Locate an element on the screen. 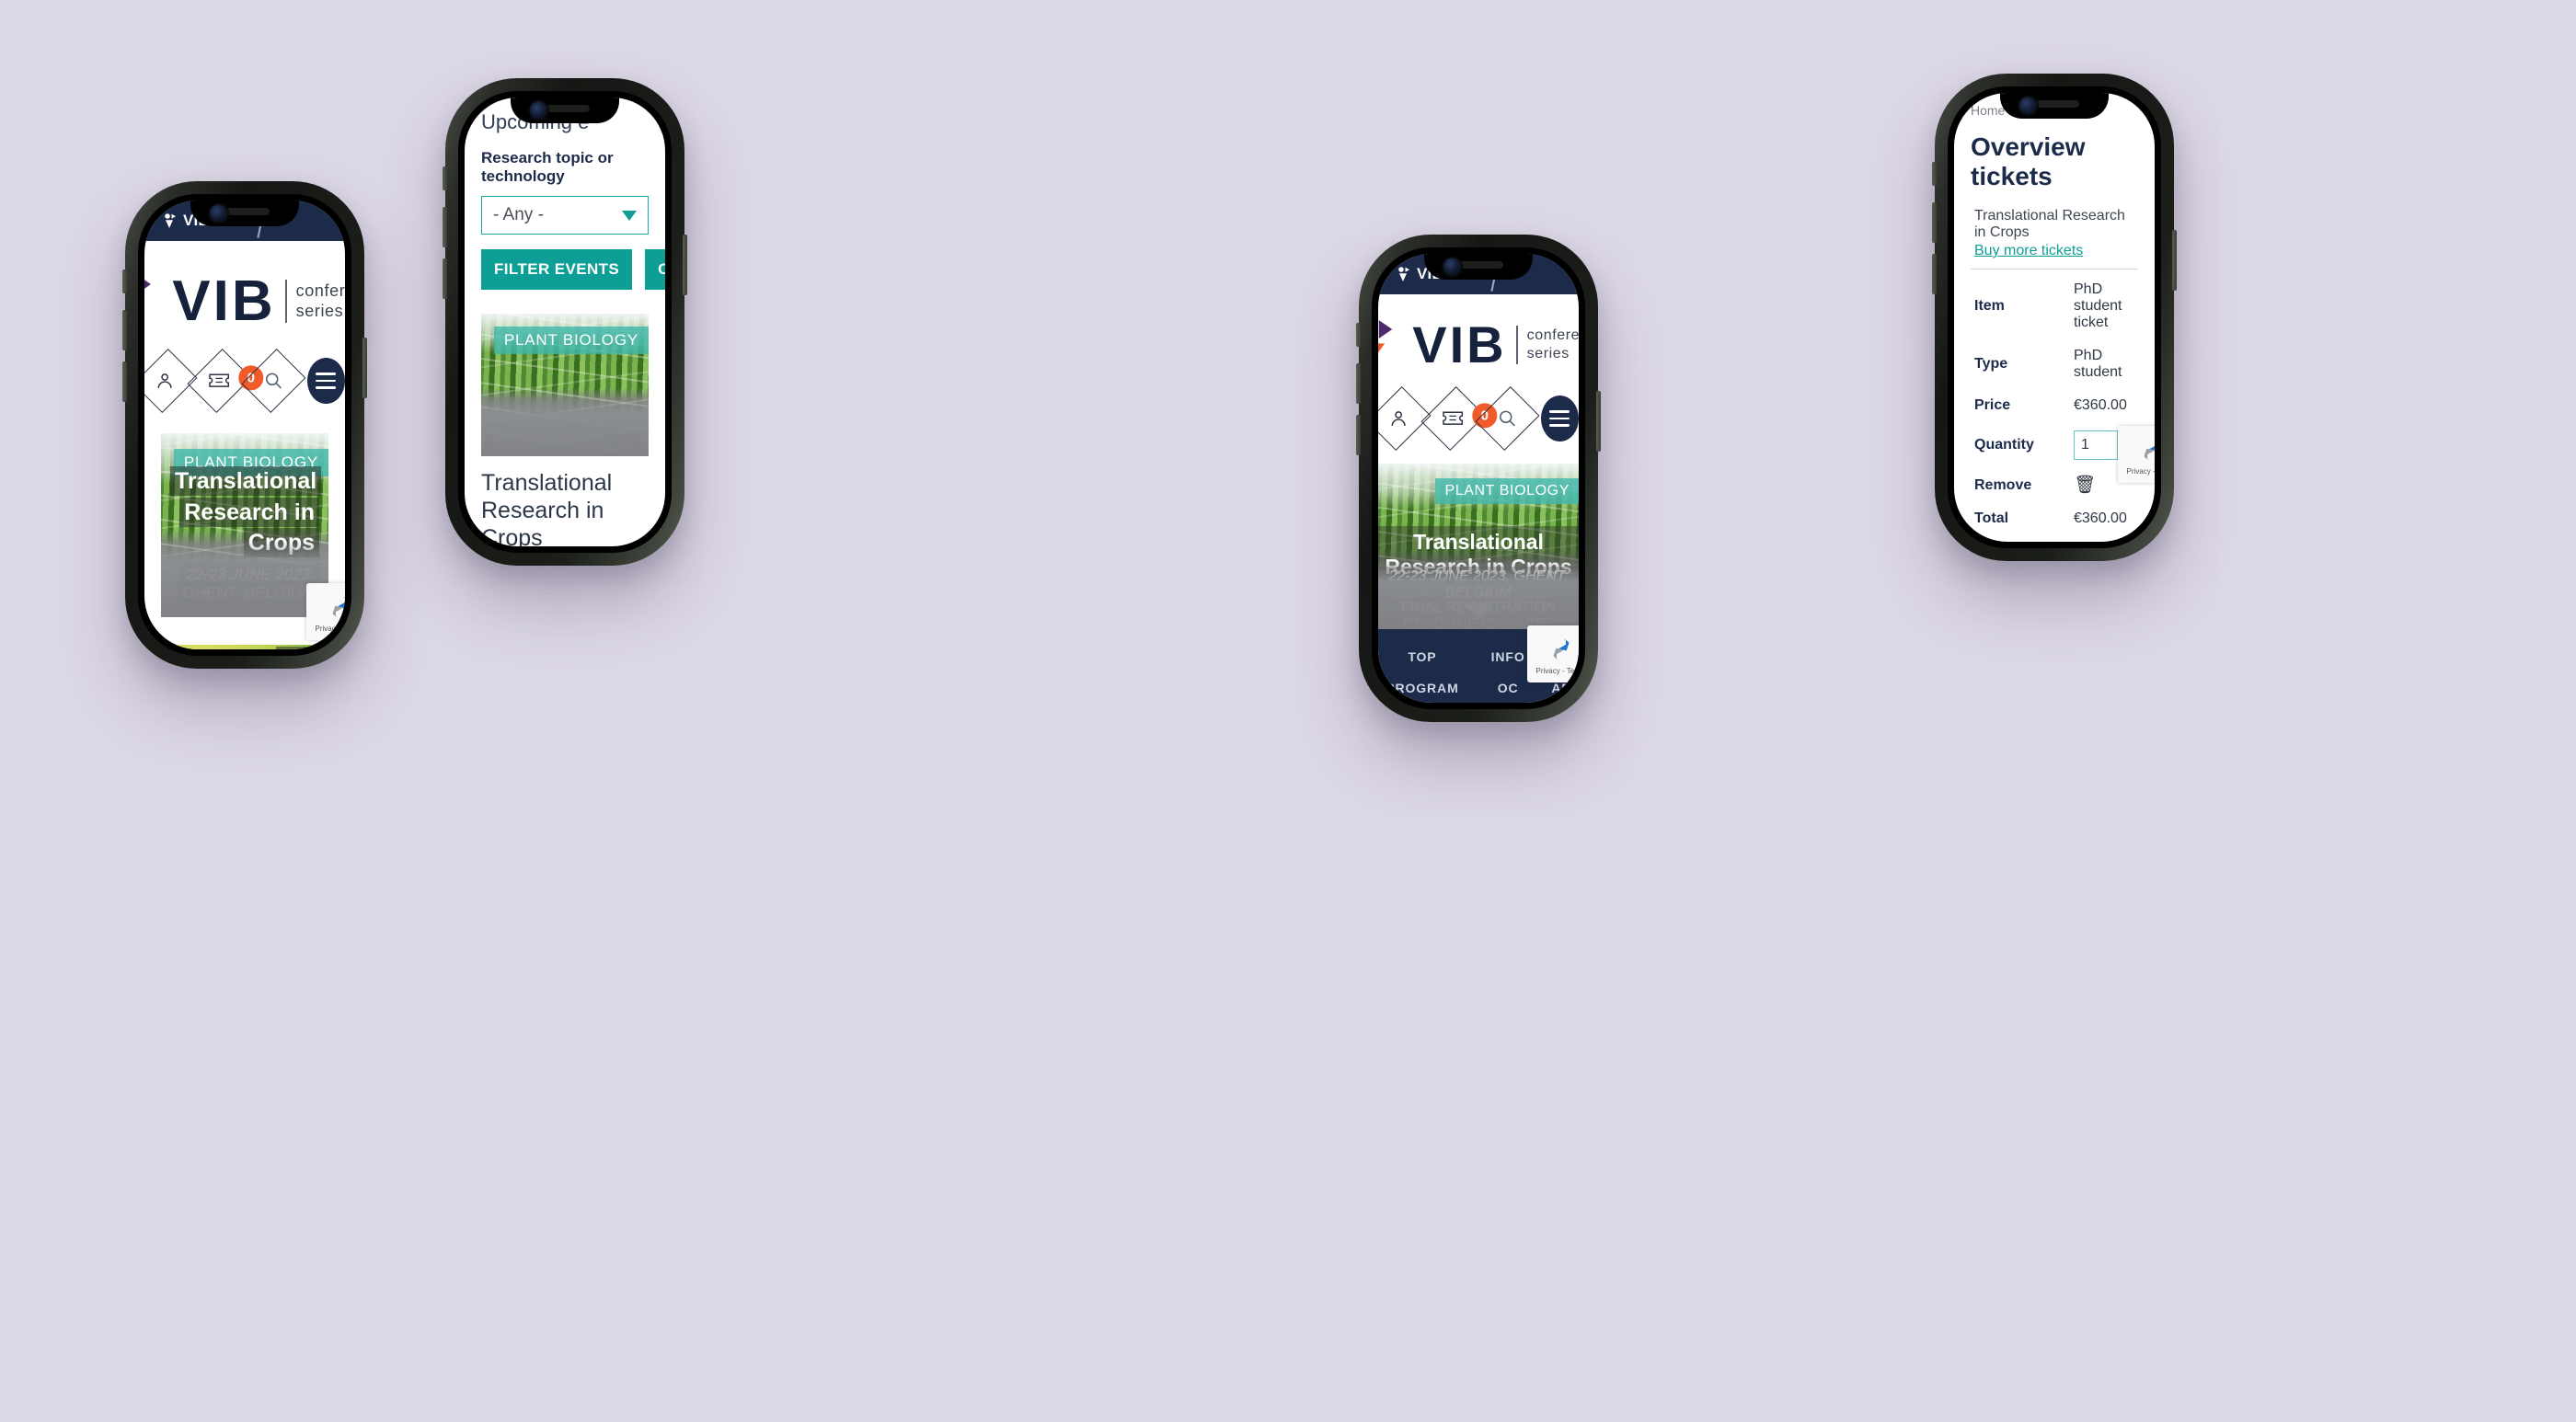 Image resolution: width=2576 pixels, height=1422 pixels. phone-mockup-events-list: VIB.be ⟩ VIB is located at coordinates (244, 425).